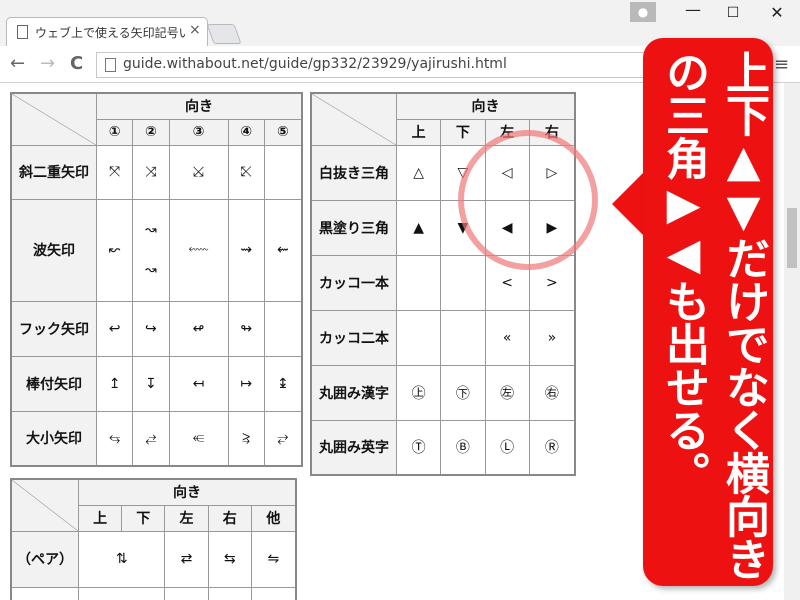 Image resolution: width=800 pixels, height=600 pixels. I want to click on arrow-symbol: ⤩, so click(198, 172).